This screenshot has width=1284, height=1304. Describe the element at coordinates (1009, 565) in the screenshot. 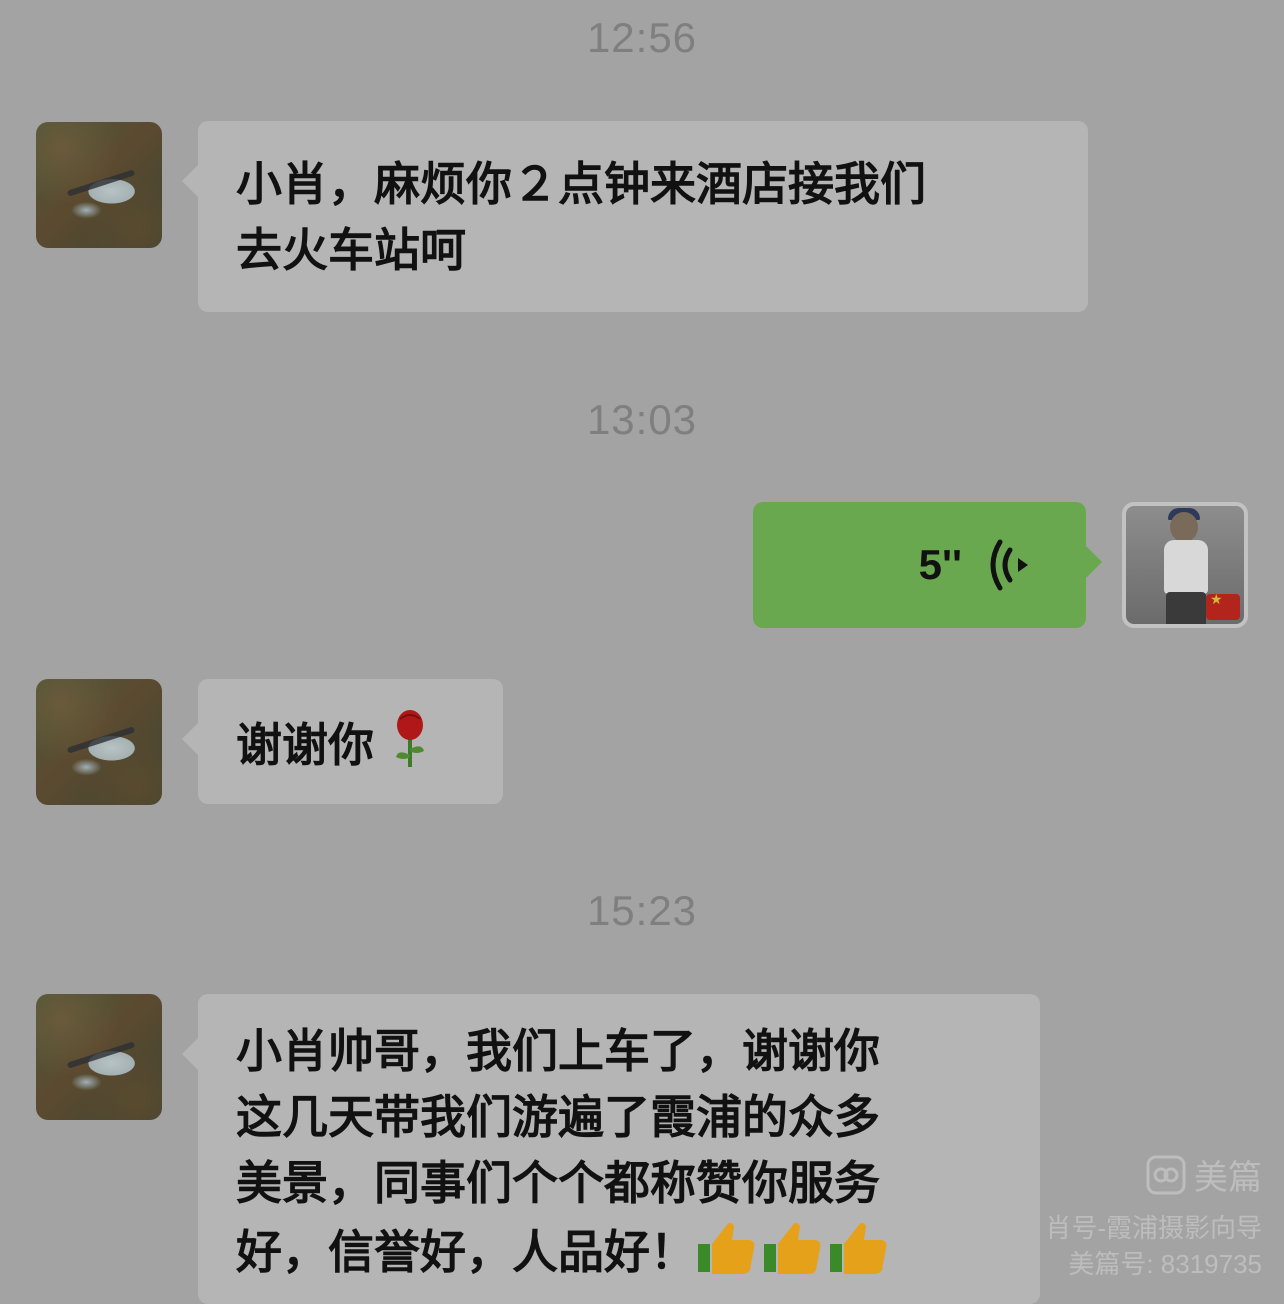

I see `voice-wave-icon` at that location.